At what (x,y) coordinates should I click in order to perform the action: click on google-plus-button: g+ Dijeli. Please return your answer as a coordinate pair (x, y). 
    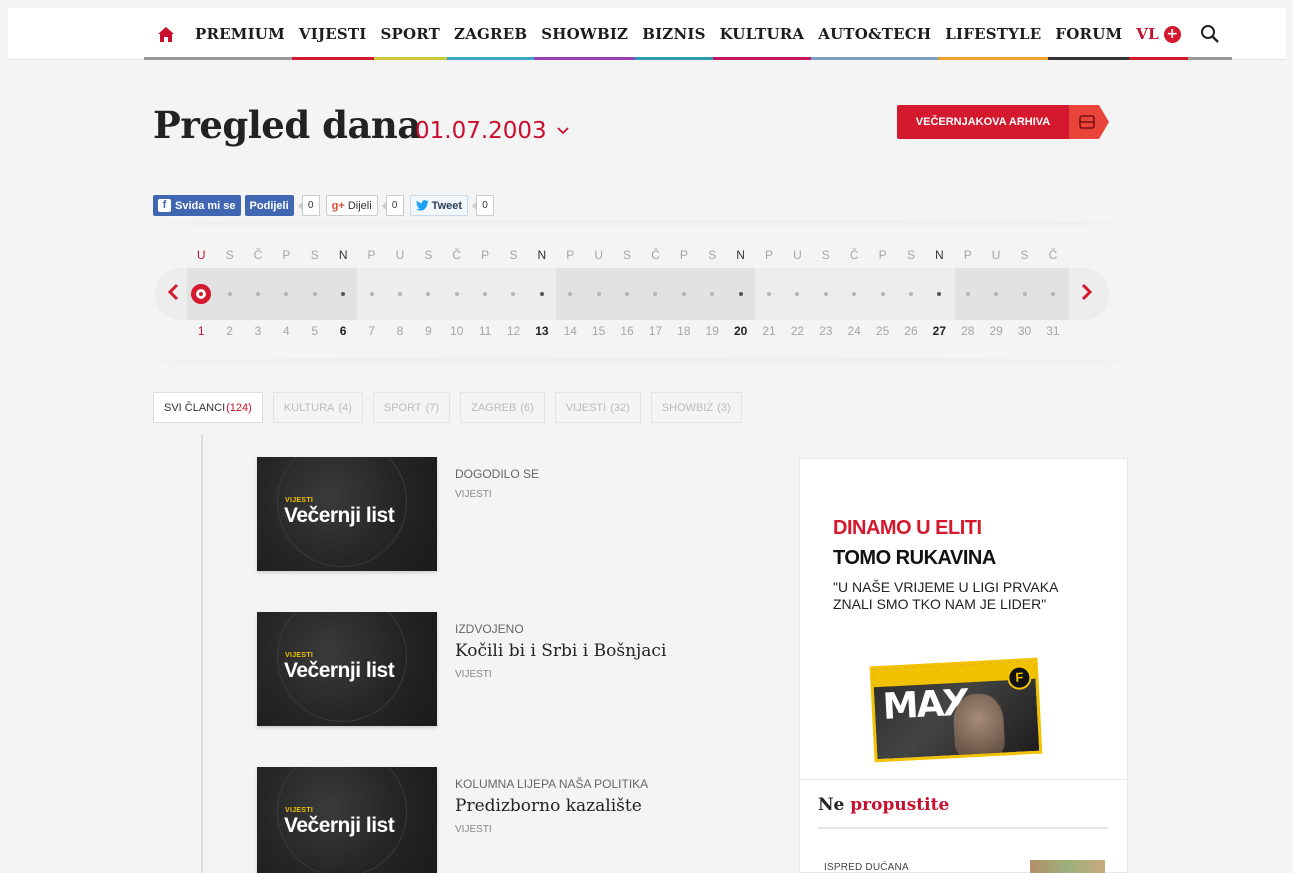
    Looking at the image, I should click on (351, 205).